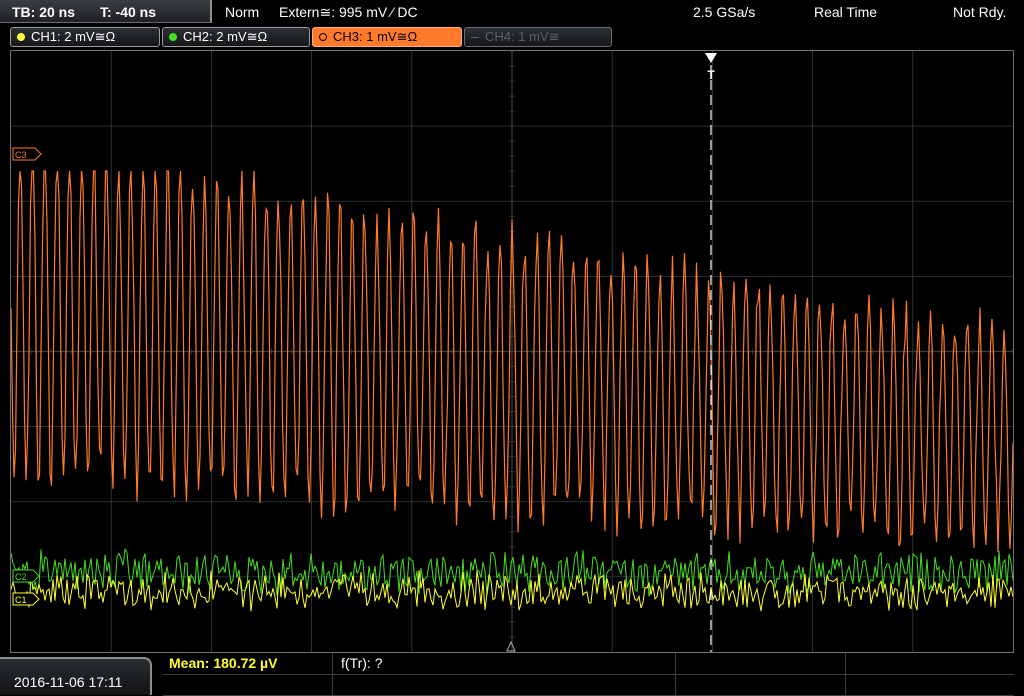 This screenshot has width=1024, height=696. I want to click on mean-measurement: Mean: 180.72 µV, so click(223, 663).